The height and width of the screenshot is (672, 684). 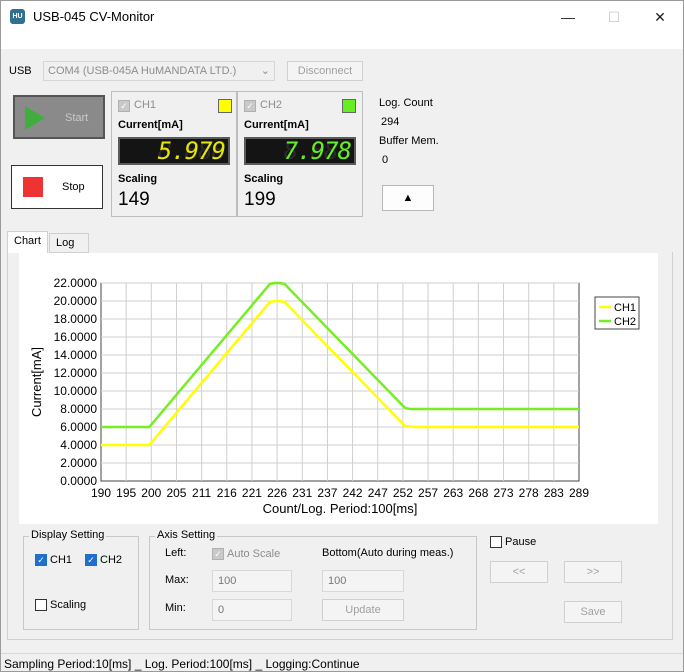 What do you see at coordinates (151, 493) in the screenshot?
I see `x-tick-label: 200` at bounding box center [151, 493].